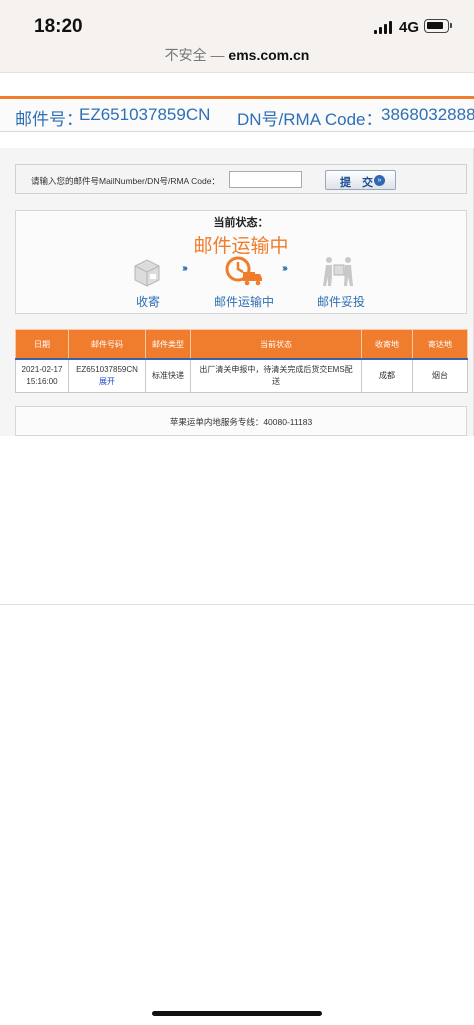  I want to click on cellular-signal-icon, so click(385, 27).